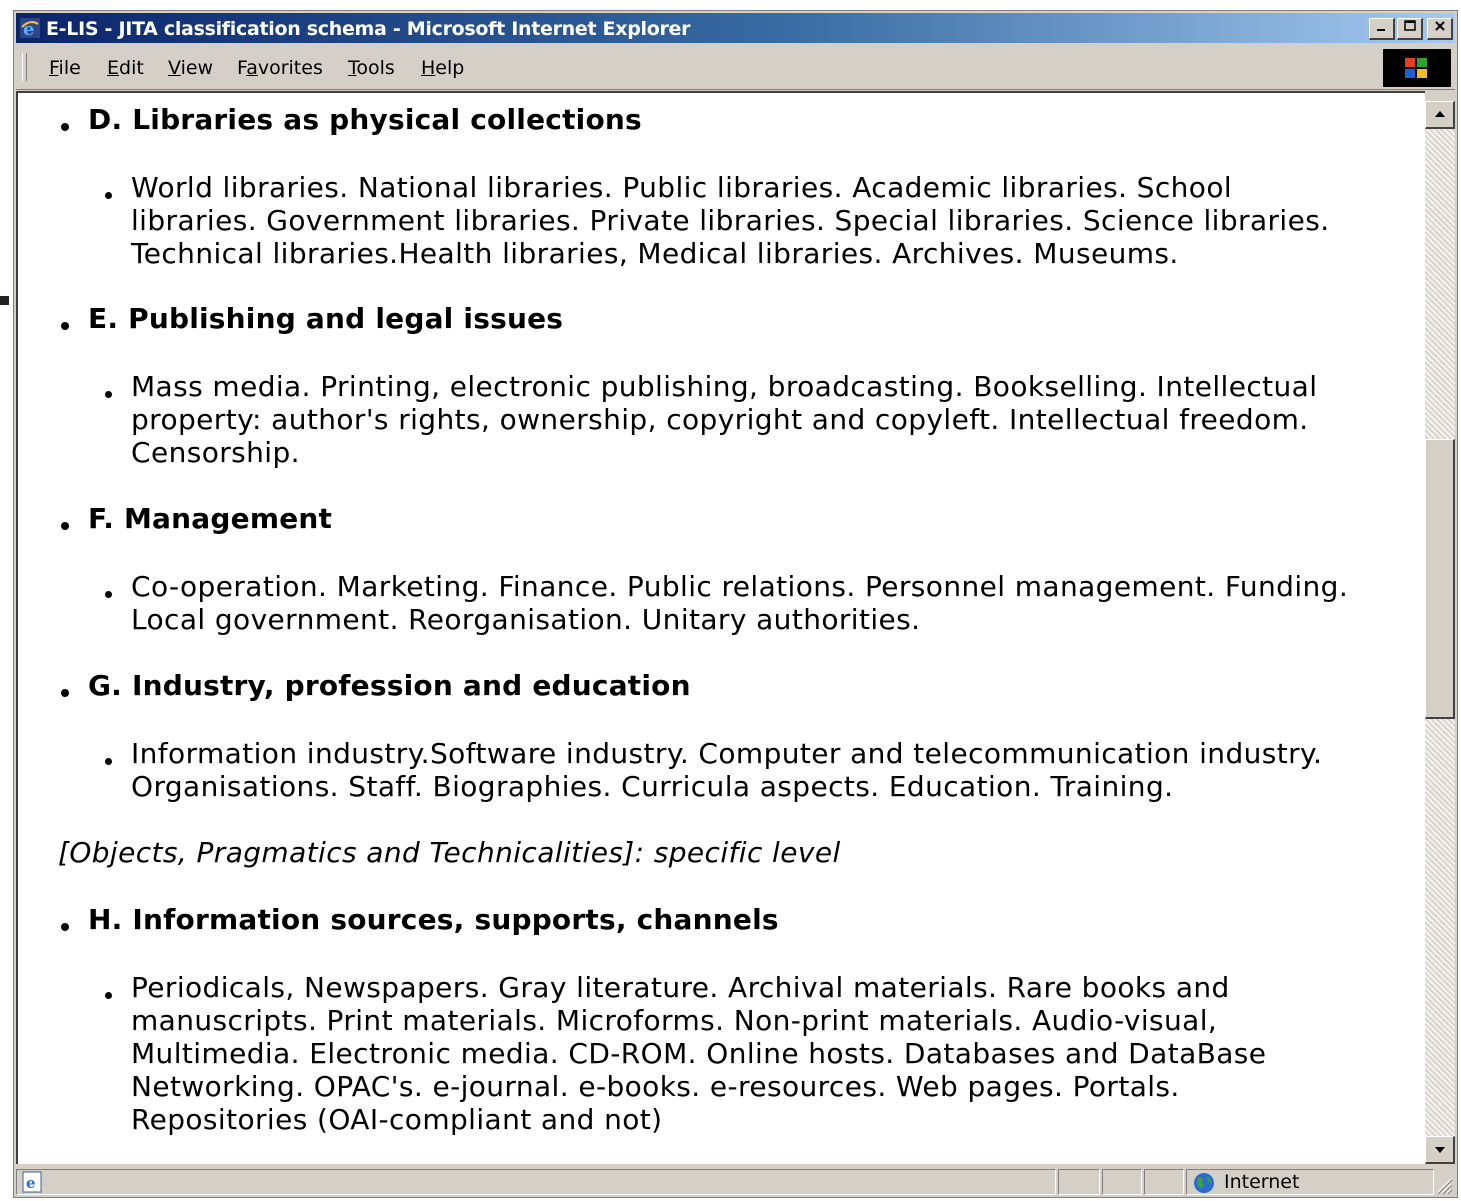 This screenshot has height=1201, width=1461. I want to click on menu-file: File, so click(65, 68).